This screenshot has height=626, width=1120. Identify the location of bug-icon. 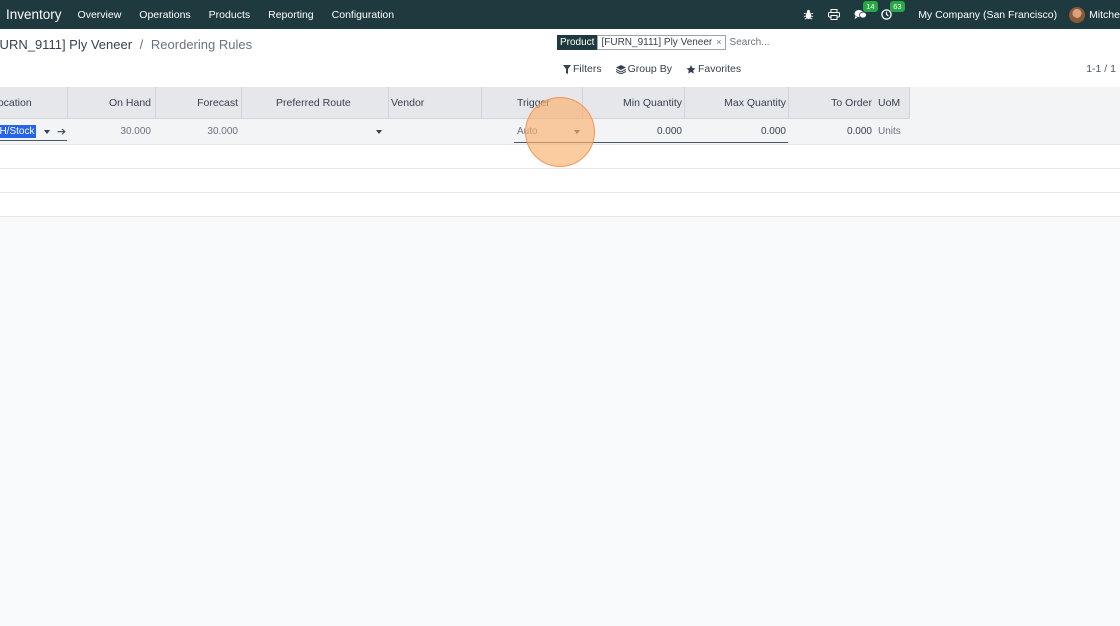
(808, 14).